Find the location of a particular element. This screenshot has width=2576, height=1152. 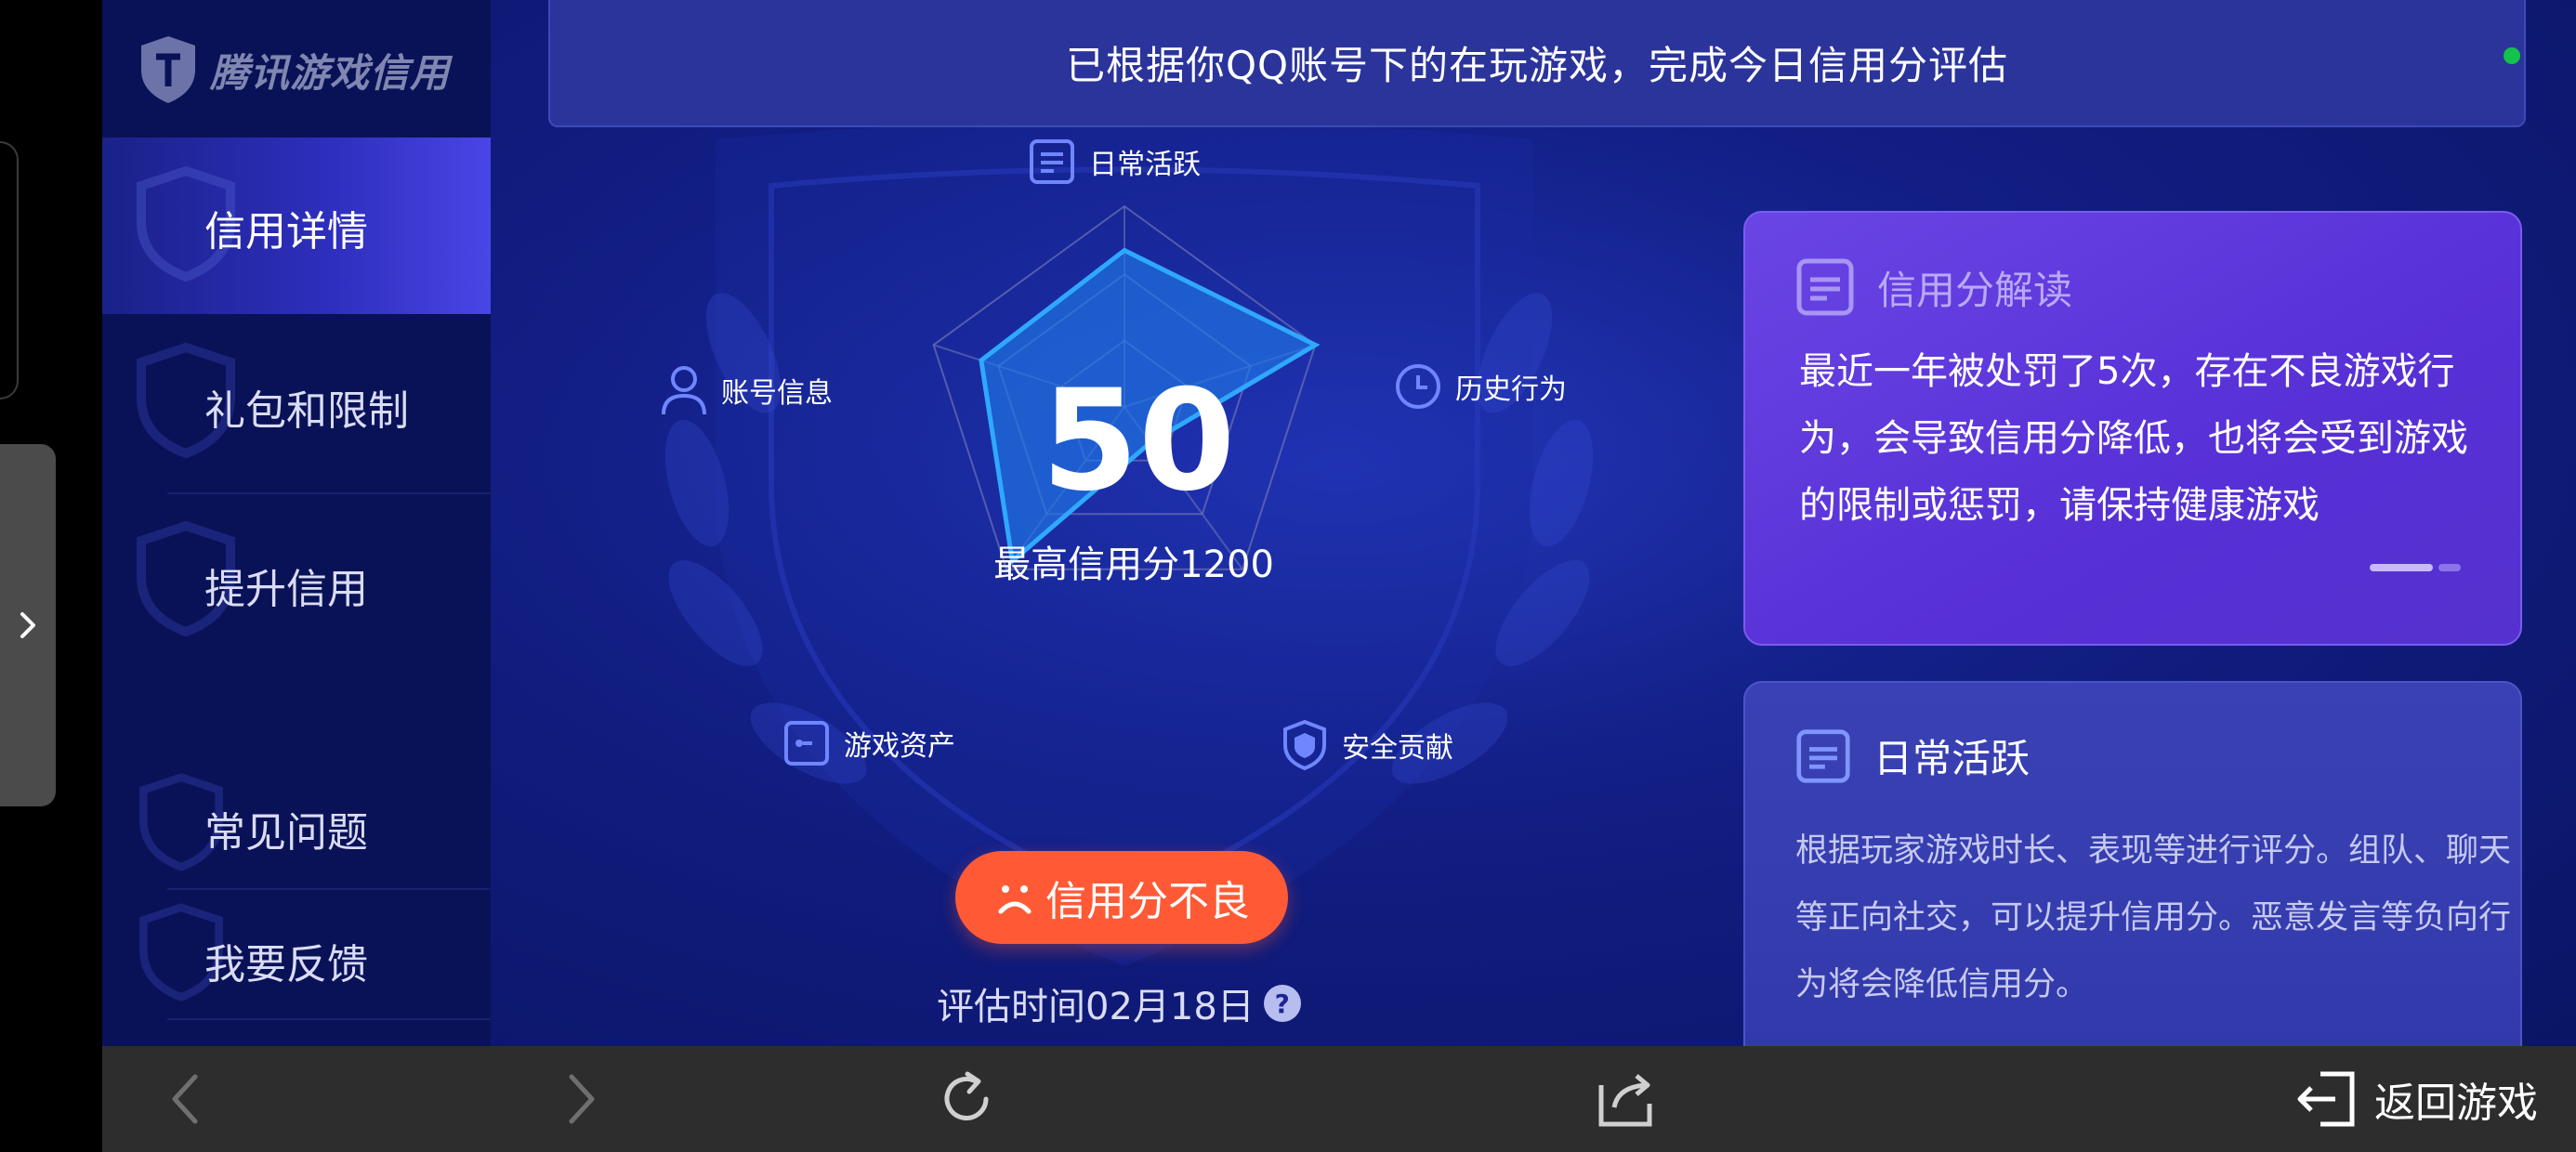

credit-status-label: 信用分不良 is located at coordinates (1147, 901).